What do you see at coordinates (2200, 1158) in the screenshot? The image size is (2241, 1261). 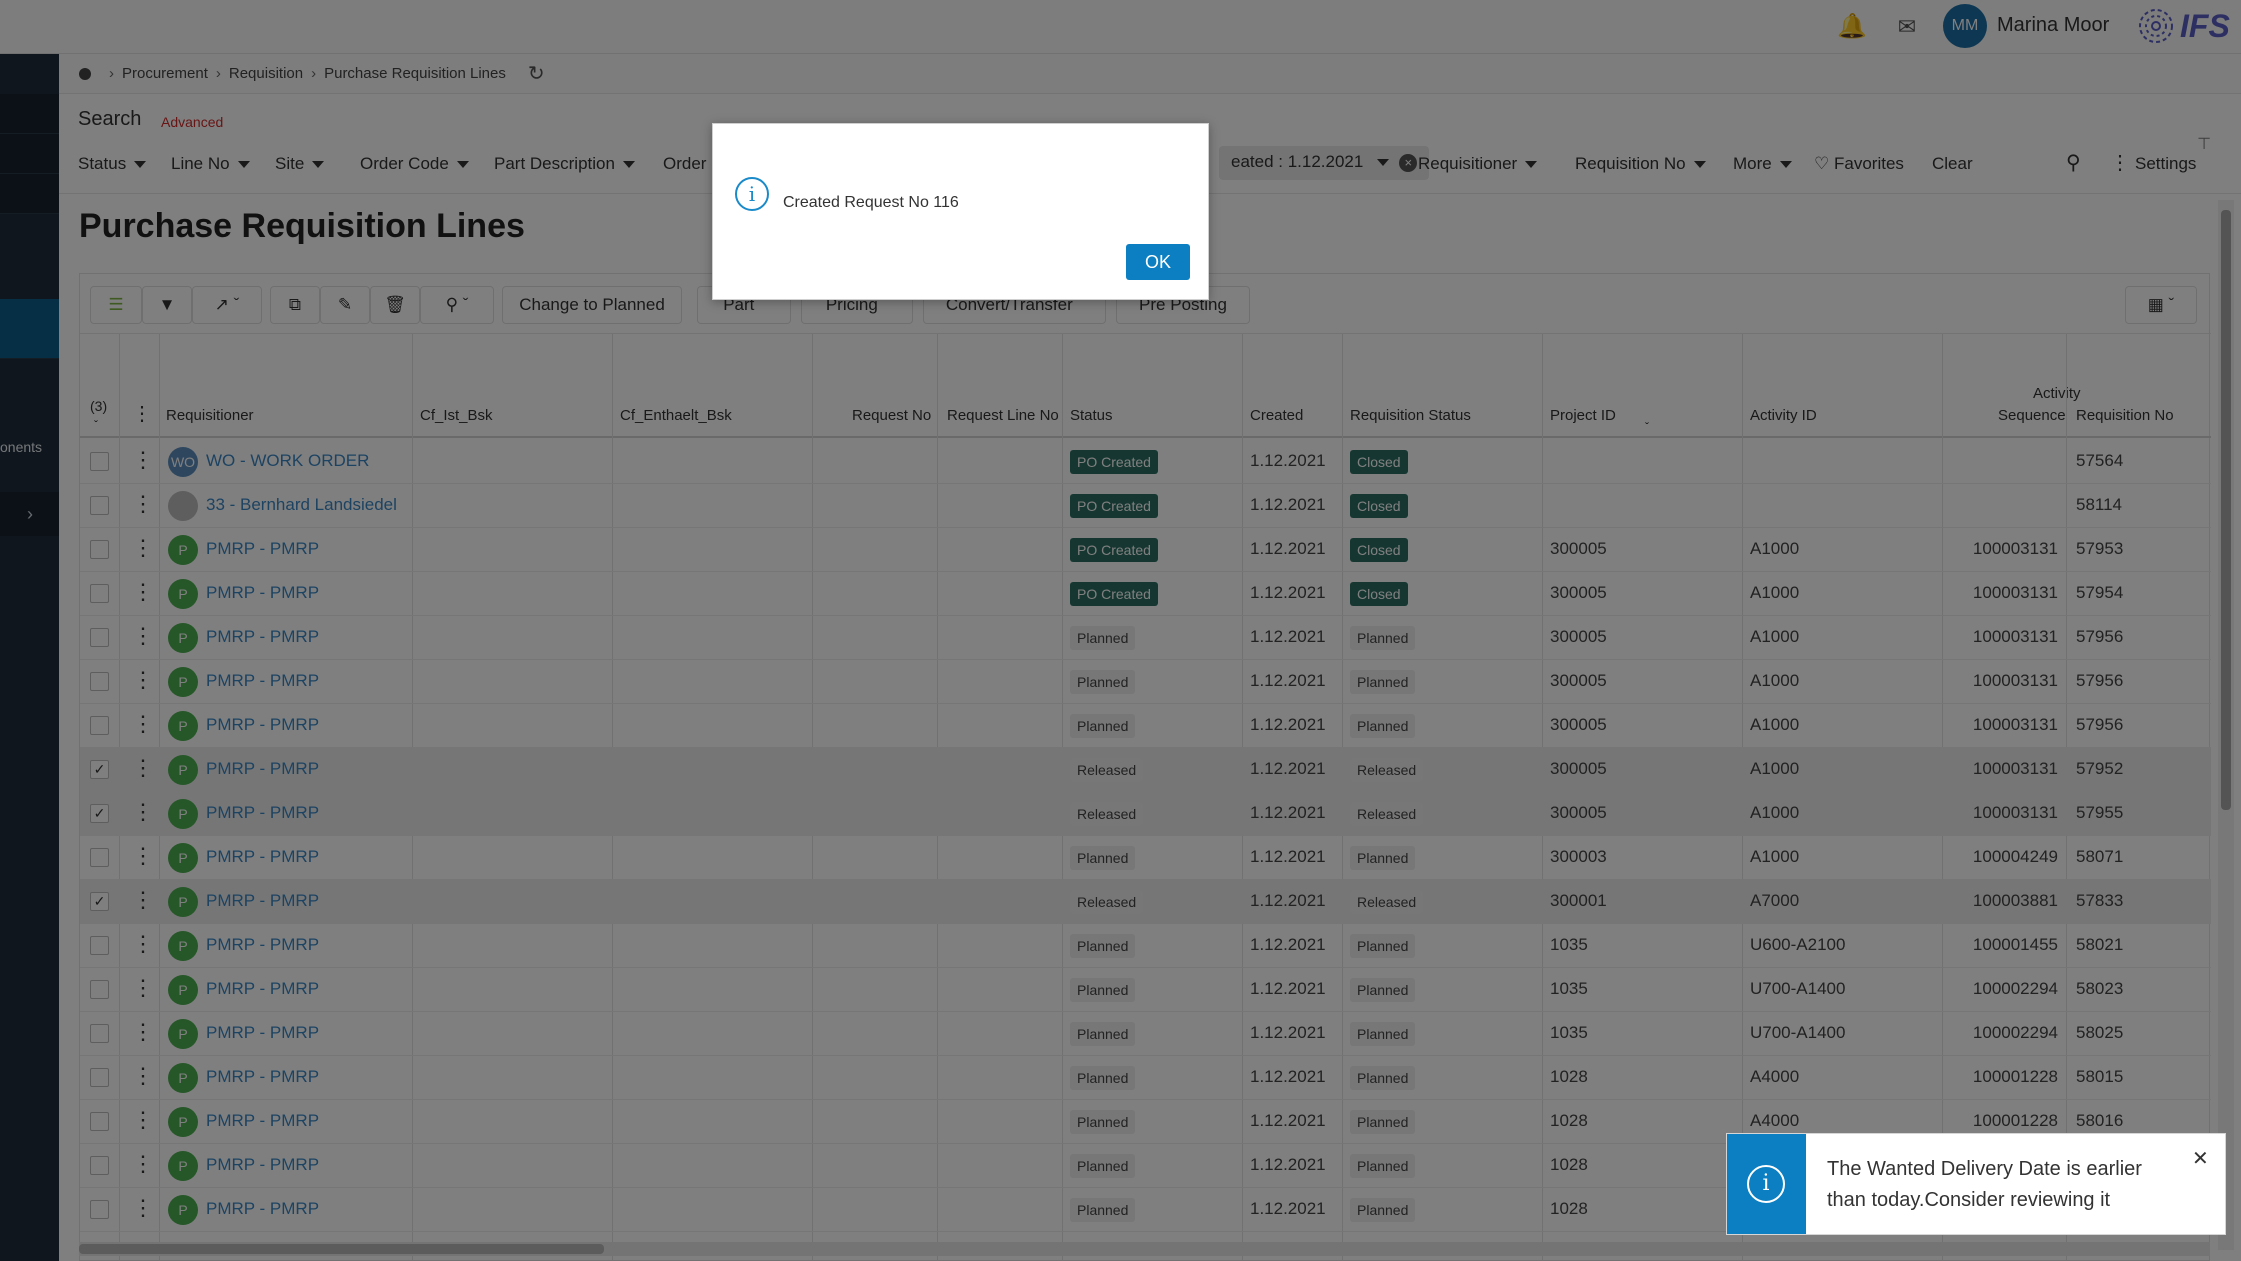 I see `close-icon: ✕` at bounding box center [2200, 1158].